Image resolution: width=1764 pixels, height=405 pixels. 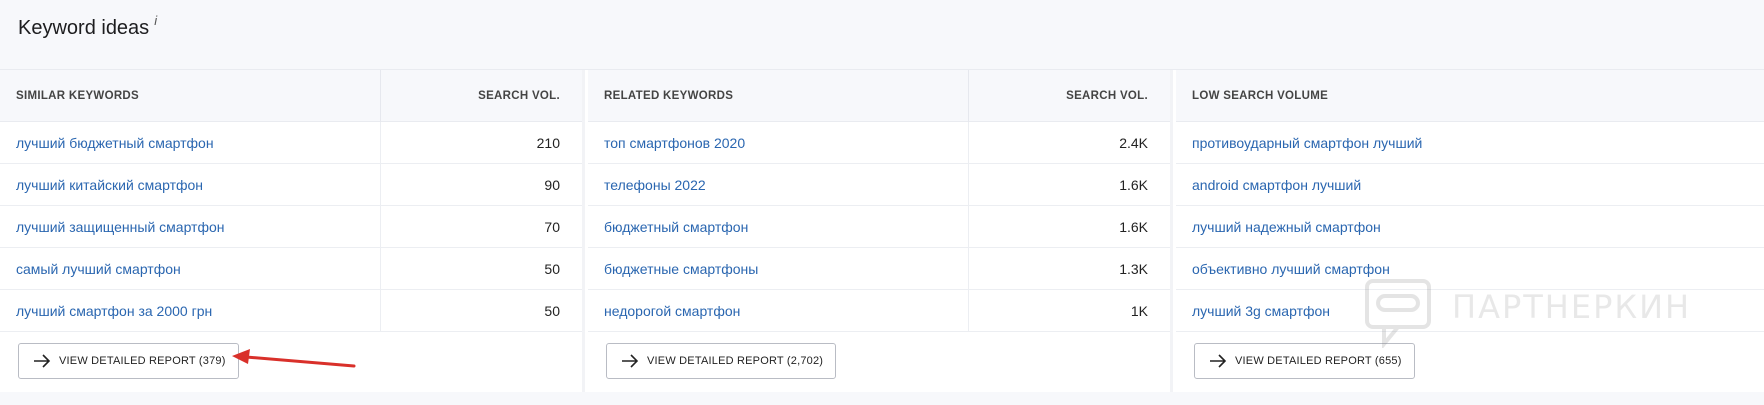 What do you see at coordinates (668, 96) in the screenshot?
I see `keyword-column-header: RELATED KEYWORDS` at bounding box center [668, 96].